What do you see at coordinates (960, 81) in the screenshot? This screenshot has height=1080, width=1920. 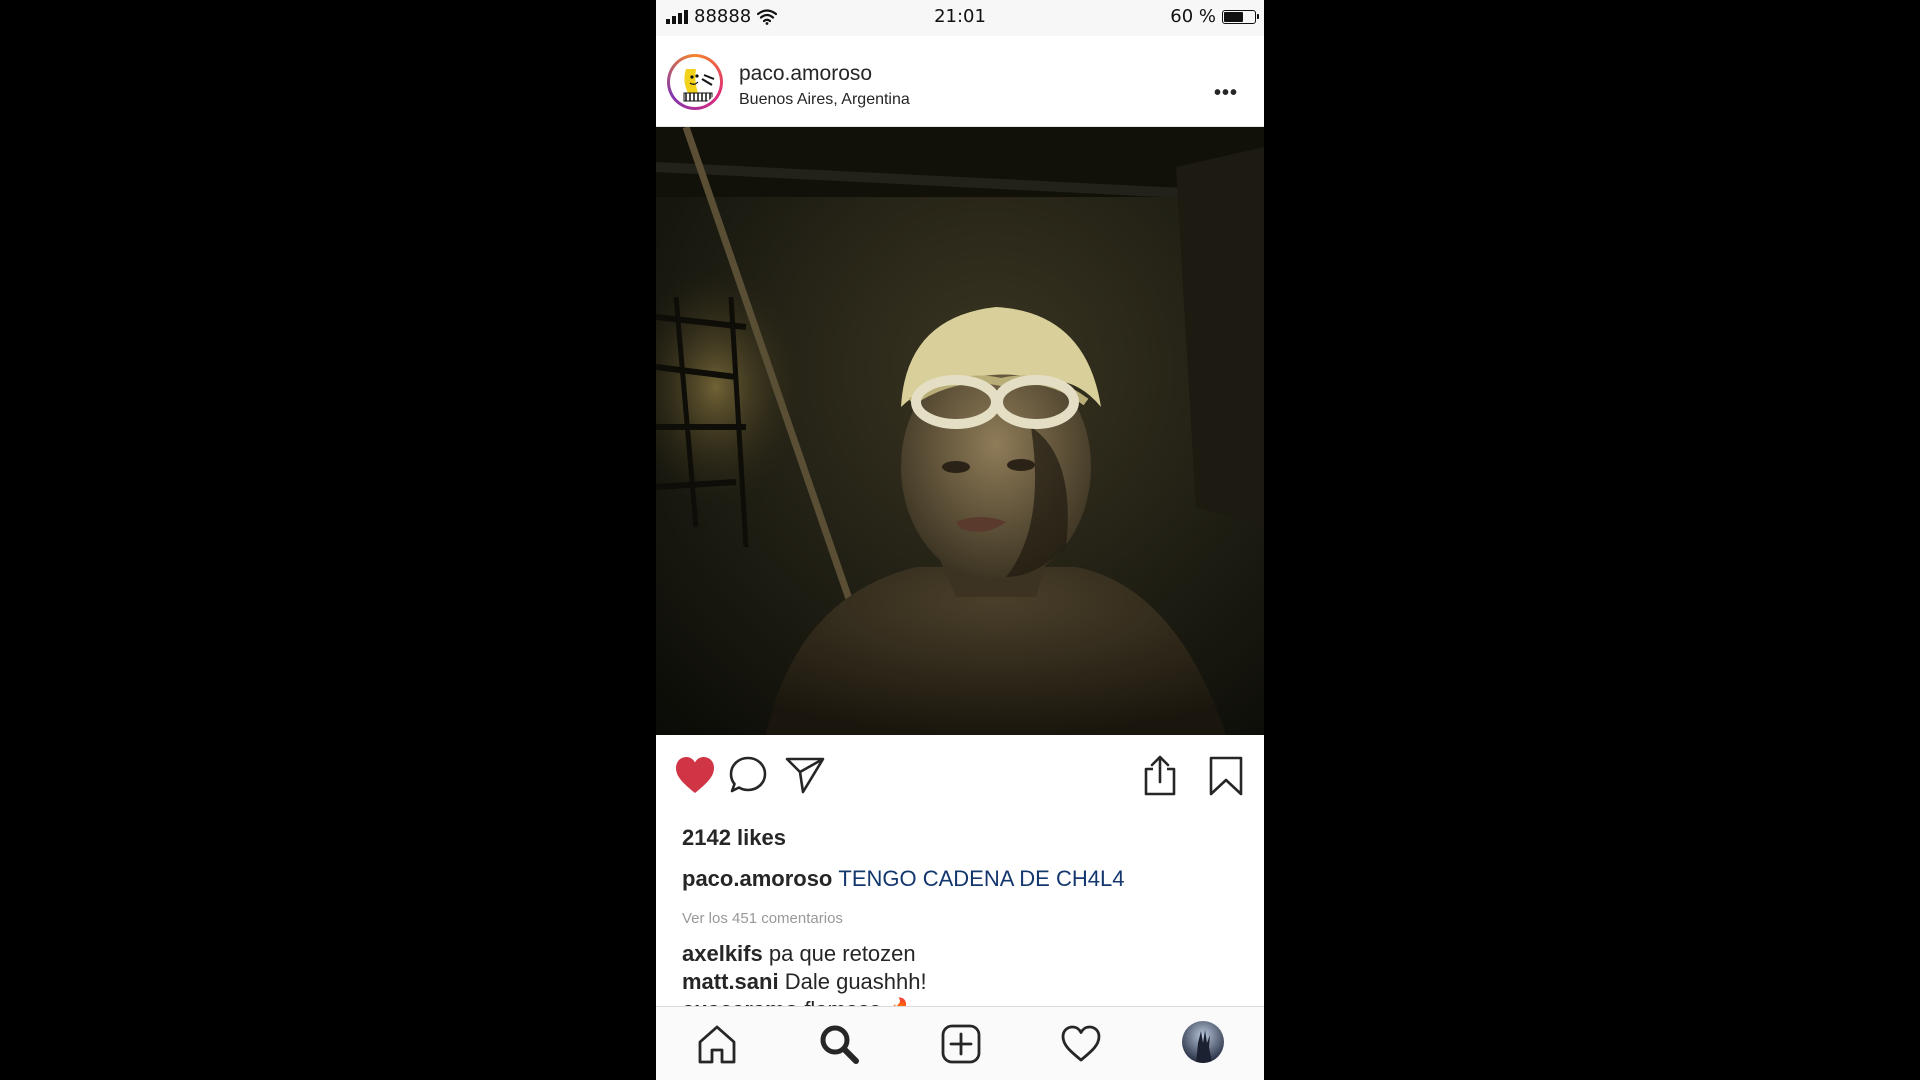 I see `post-header: paco.amoroso Buenos Aires, Argentina •••` at bounding box center [960, 81].